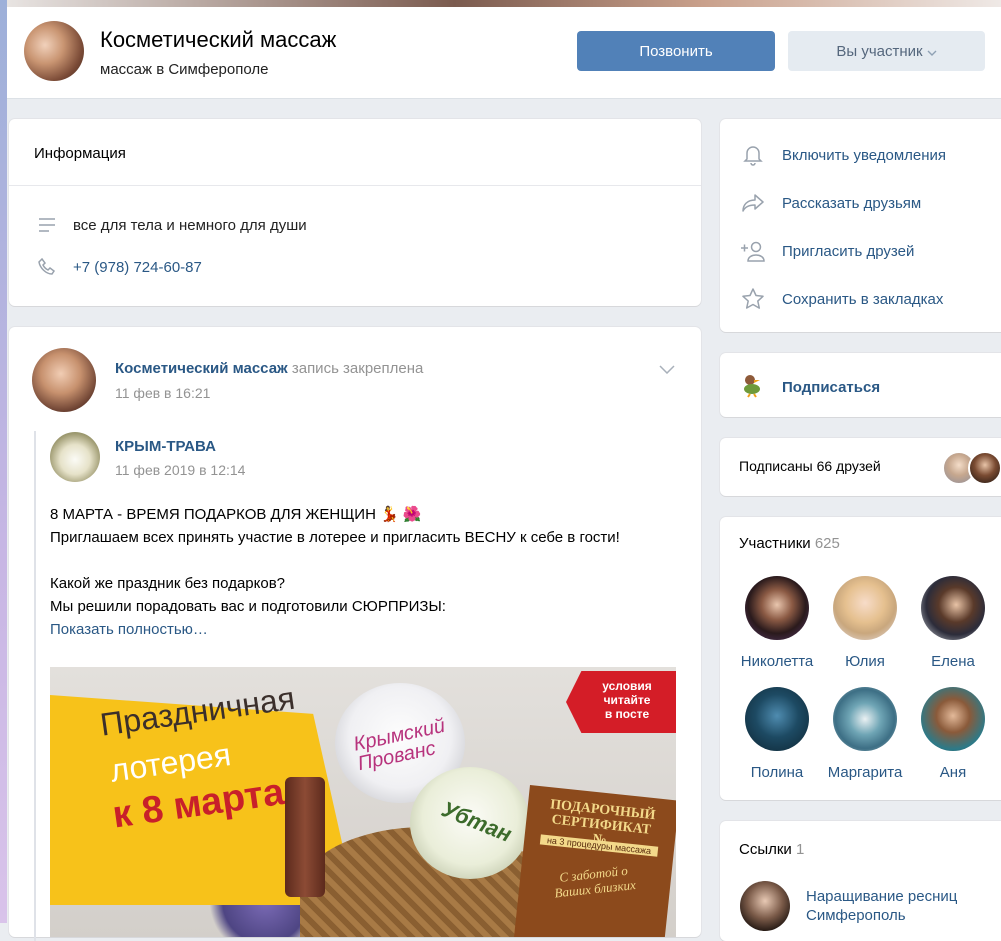 The image size is (1001, 941). Describe the element at coordinates (236, 514) in the screenshot. I see `post-line: 8 МАРТА - ВРЕМЯ ПОДАРКОВ ДЛЯ ЖЕНЩИН 💃 🌺` at that location.